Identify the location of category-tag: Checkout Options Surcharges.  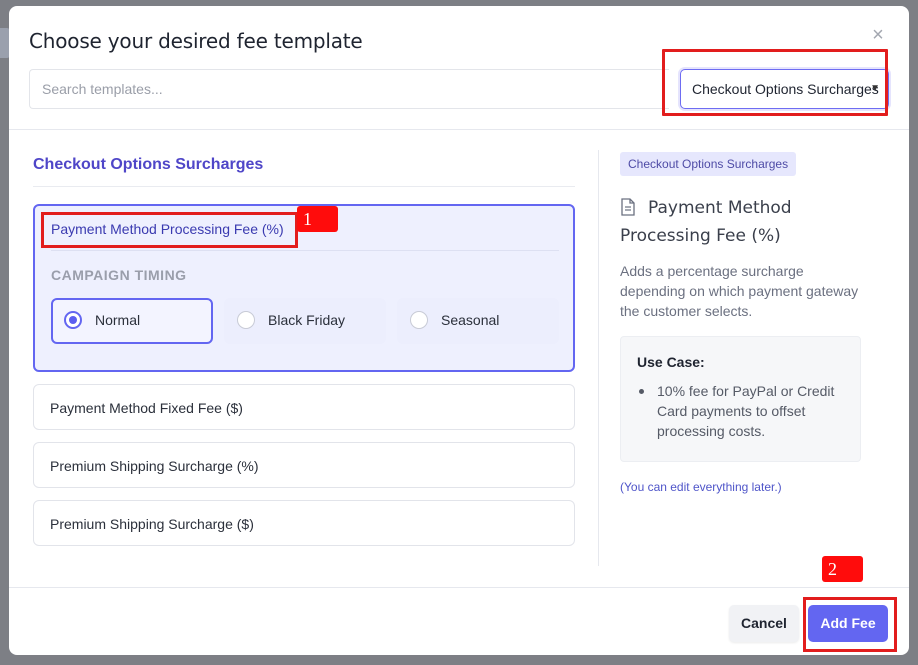
(708, 164).